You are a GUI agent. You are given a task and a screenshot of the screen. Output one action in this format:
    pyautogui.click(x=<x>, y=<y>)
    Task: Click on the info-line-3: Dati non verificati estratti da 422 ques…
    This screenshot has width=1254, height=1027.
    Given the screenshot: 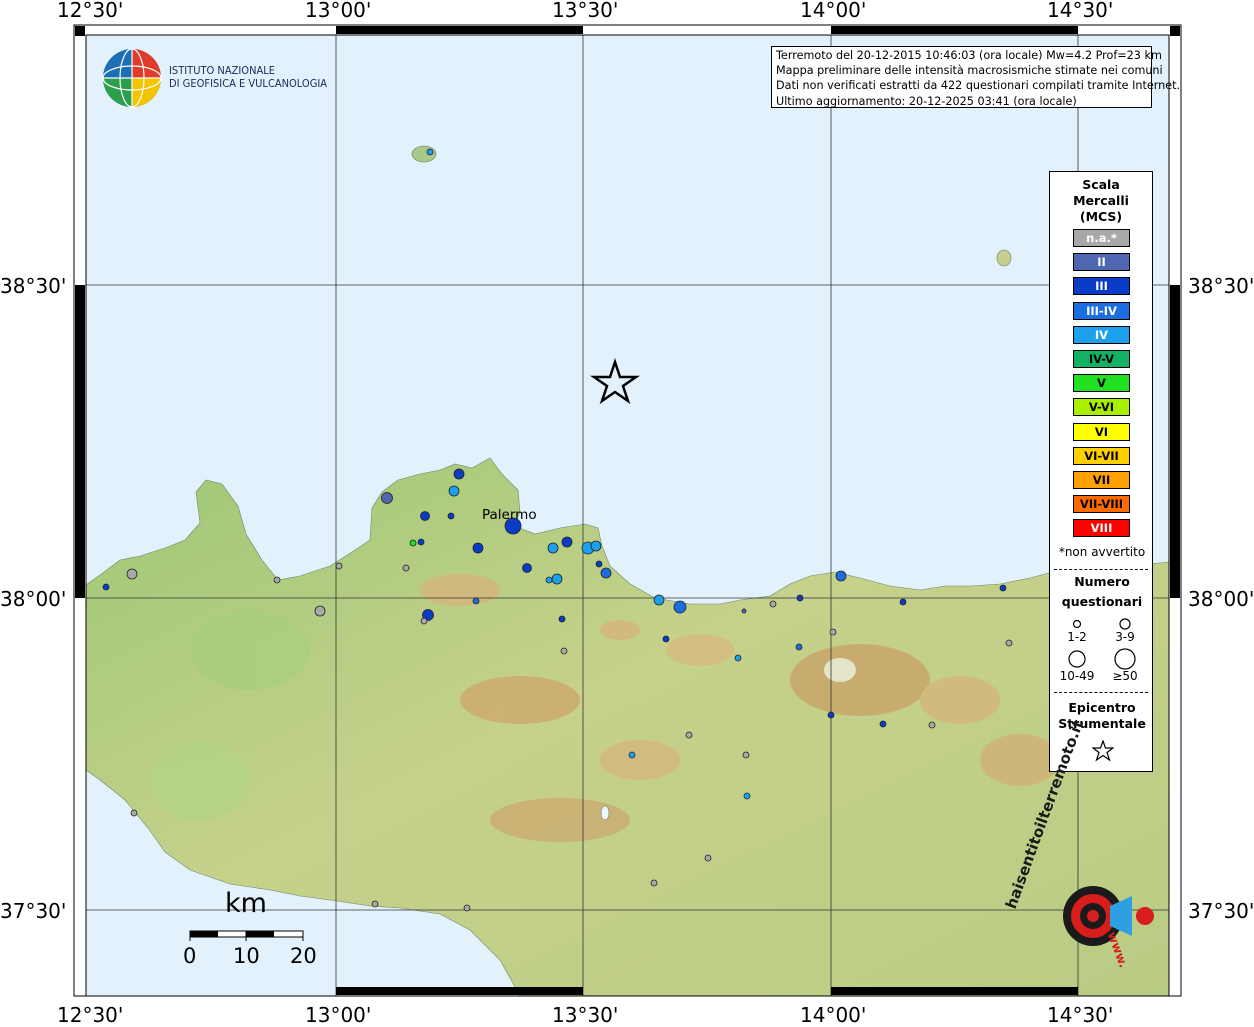 What is the action you would take?
    pyautogui.click(x=978, y=86)
    